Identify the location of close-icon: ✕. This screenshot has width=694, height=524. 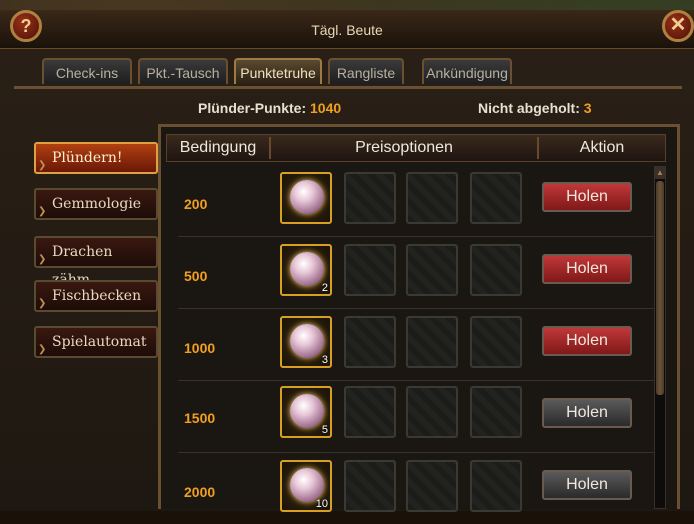
(678, 26).